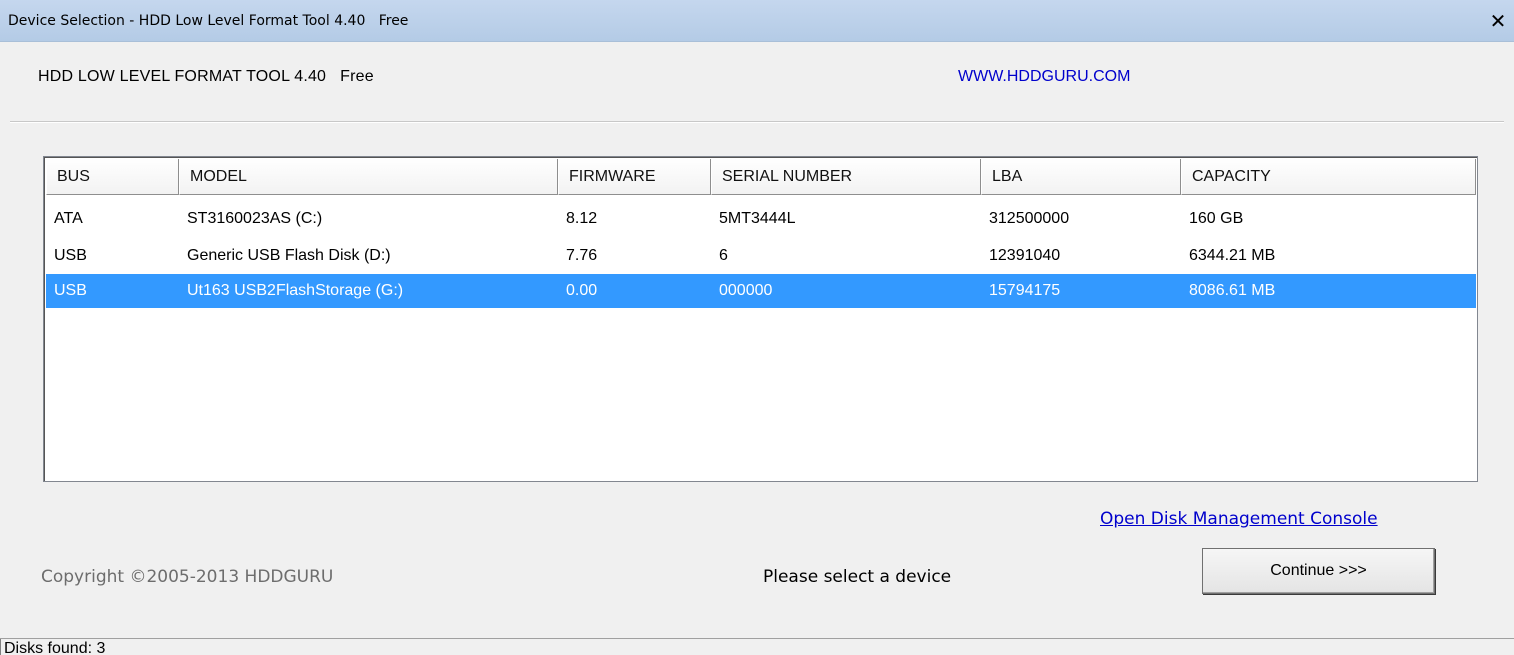 This screenshot has width=1514, height=655. What do you see at coordinates (295, 290) in the screenshot?
I see `cell-model: Ut163 USB2FlashStorage (G:)` at bounding box center [295, 290].